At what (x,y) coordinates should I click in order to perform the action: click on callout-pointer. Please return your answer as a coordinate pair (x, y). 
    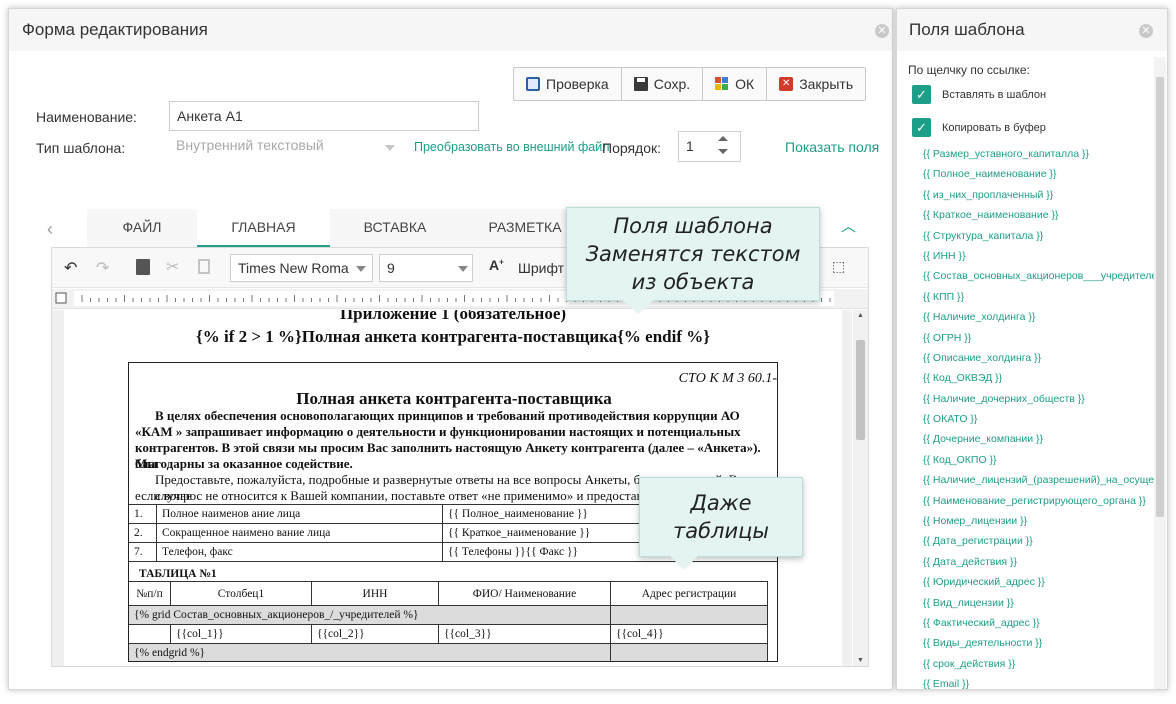
    Looking at the image, I should click on (684, 563).